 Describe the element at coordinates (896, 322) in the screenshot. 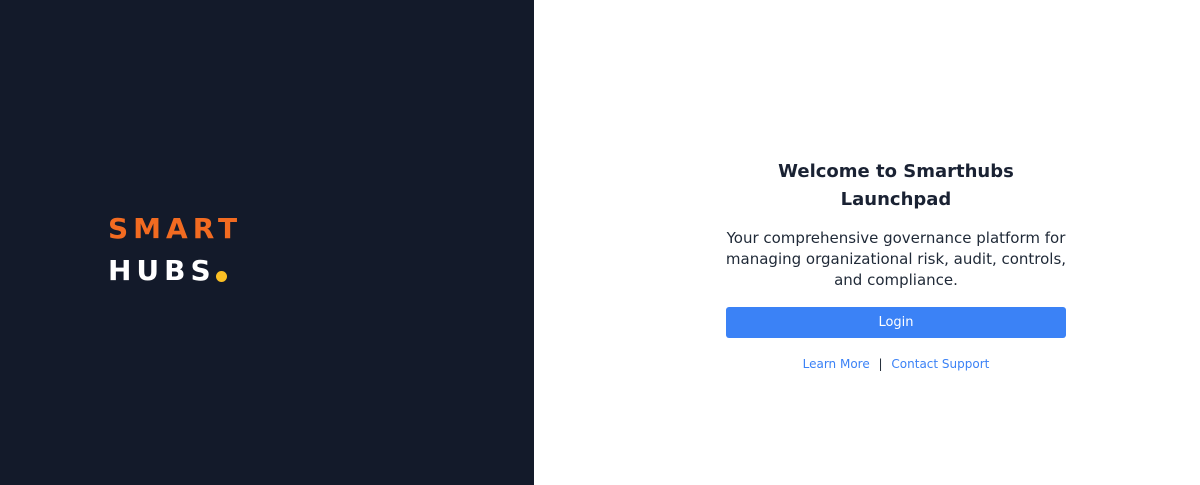

I see `login-button: Login` at that location.